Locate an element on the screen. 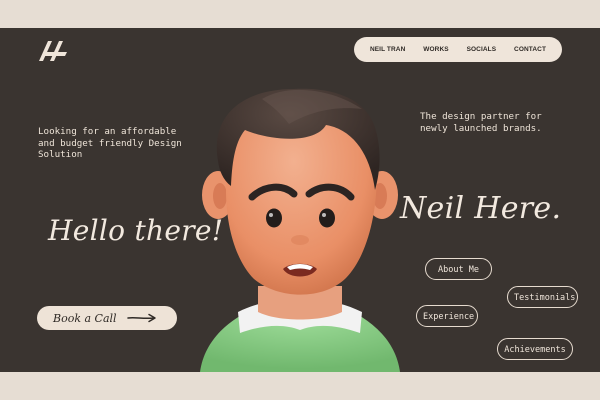 Image resolution: width=600 pixels, height=400 pixels. arrow-right-icon is located at coordinates (141, 318).